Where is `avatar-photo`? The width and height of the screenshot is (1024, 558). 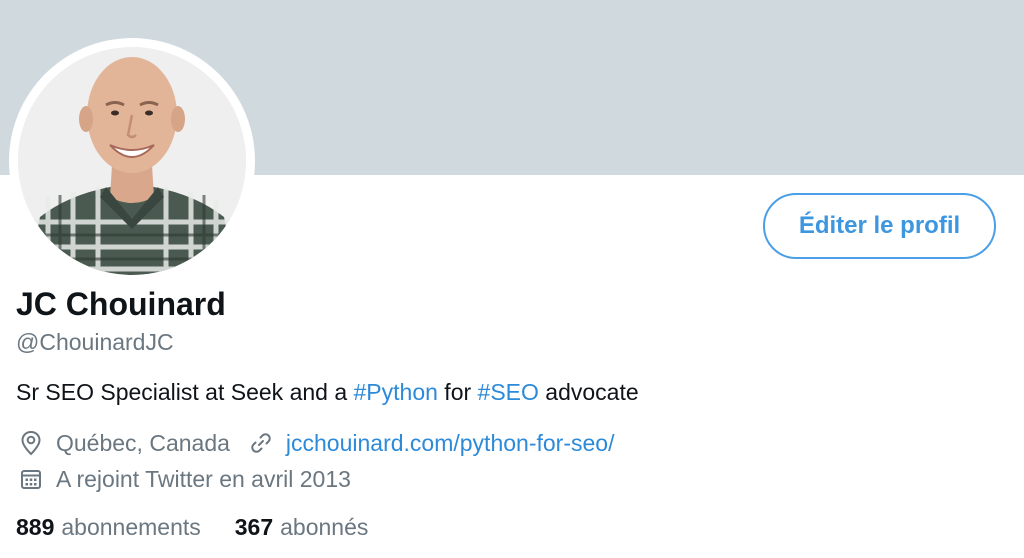
avatar-photo is located at coordinates (132, 161).